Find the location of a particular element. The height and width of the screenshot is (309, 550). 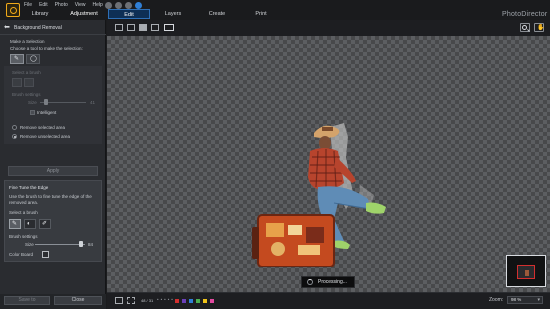

hand-tool-button: ✋ is located at coordinates (539, 27).